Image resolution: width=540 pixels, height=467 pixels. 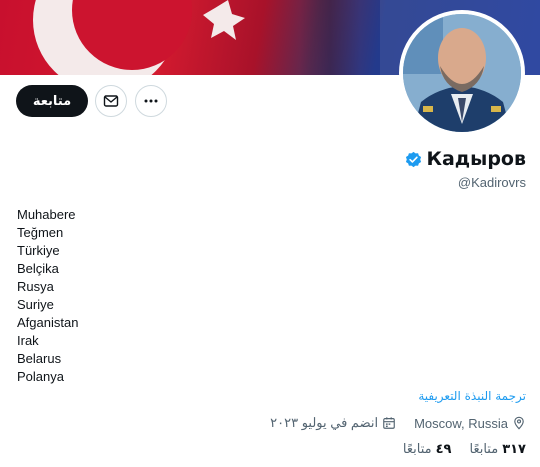 What do you see at coordinates (389, 423) in the screenshot?
I see `calendar-icon` at bounding box center [389, 423].